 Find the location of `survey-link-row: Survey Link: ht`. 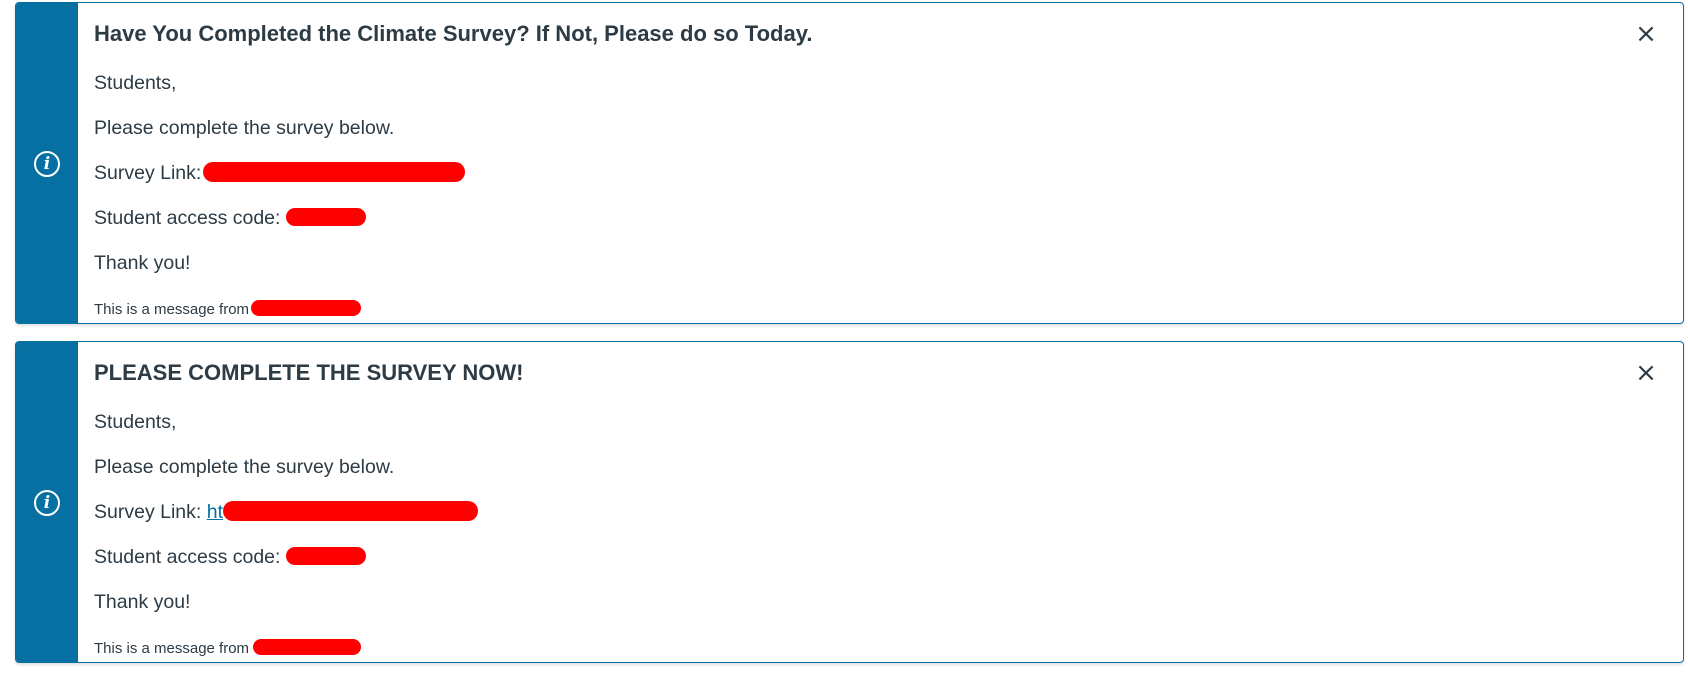

survey-link-row: Survey Link: ht is located at coordinates (286, 512).